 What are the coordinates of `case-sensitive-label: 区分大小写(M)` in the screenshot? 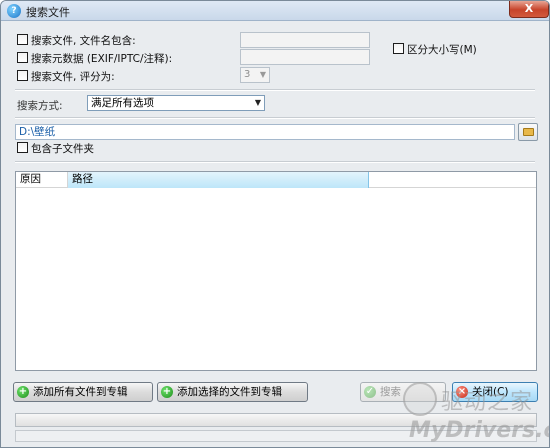 It's located at (442, 50).